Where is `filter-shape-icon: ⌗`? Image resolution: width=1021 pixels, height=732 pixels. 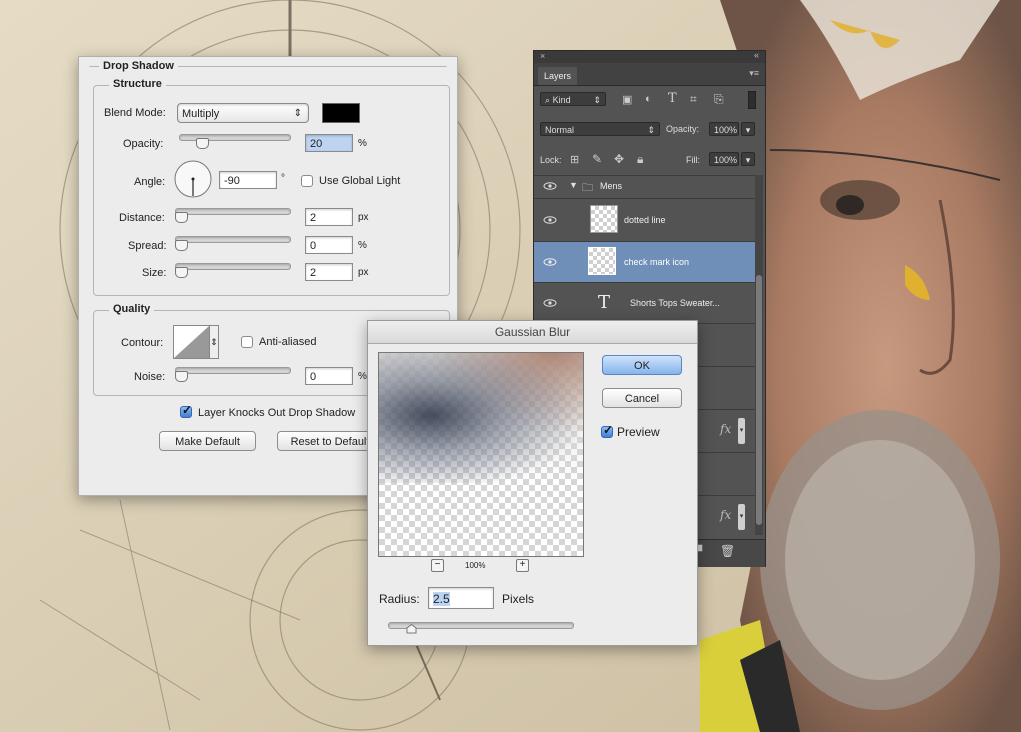 filter-shape-icon: ⌗ is located at coordinates (693, 99).